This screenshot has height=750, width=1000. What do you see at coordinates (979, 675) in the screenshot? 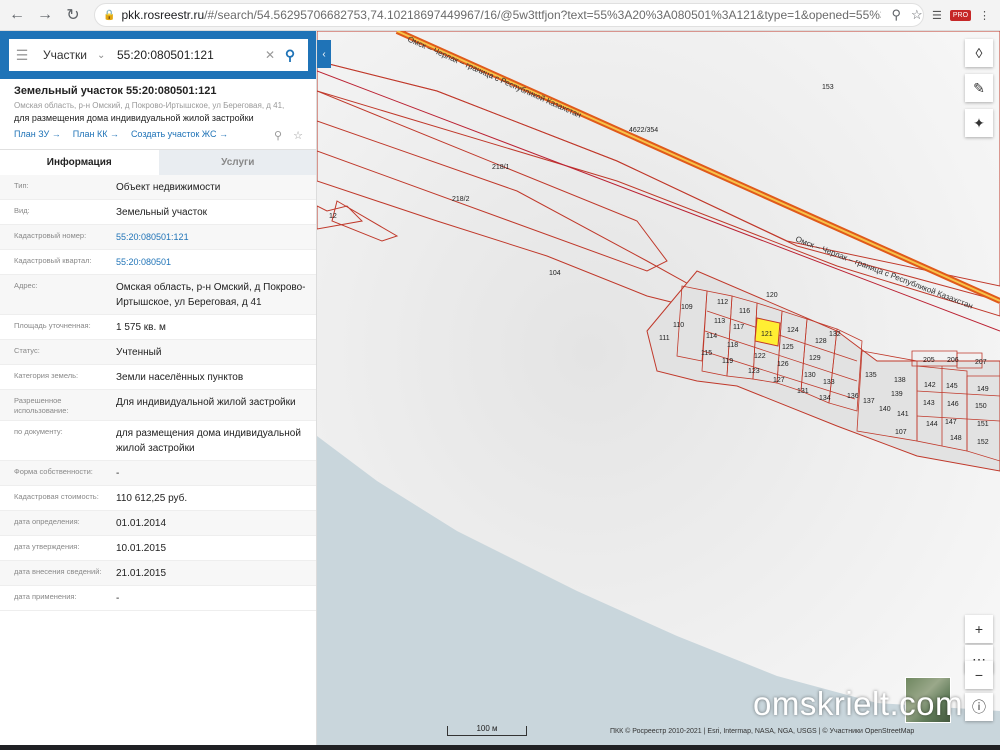
I see `zoom-out-button: −` at bounding box center [979, 675].